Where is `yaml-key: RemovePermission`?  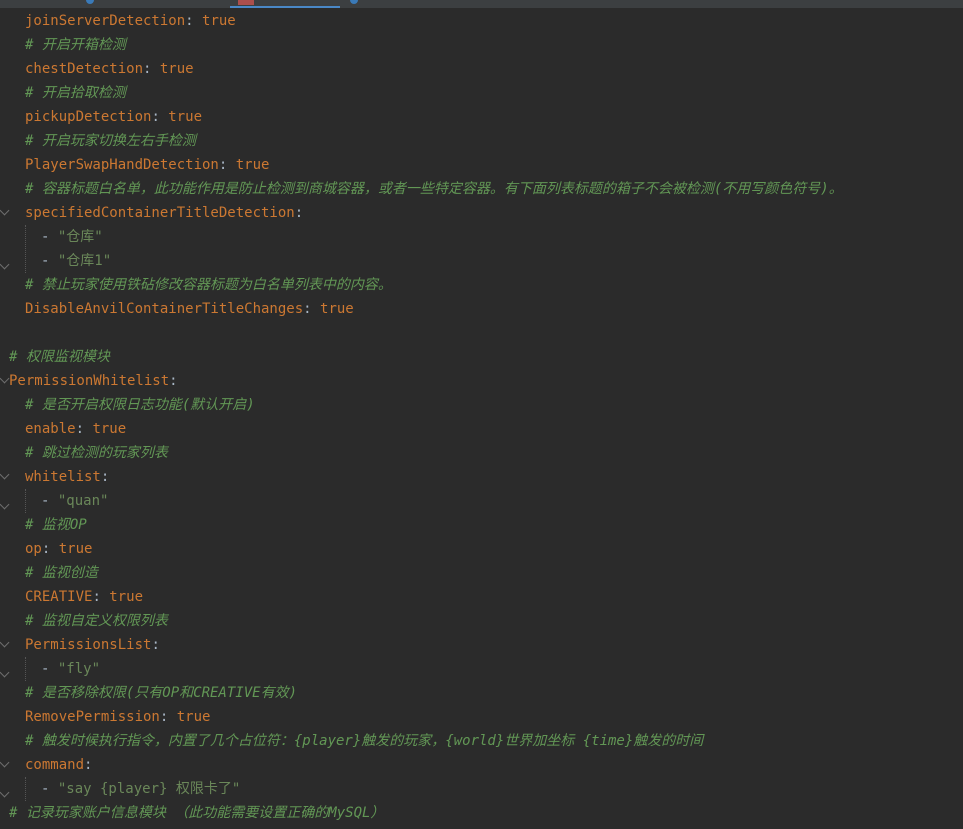
yaml-key: RemovePermission is located at coordinates (92, 717).